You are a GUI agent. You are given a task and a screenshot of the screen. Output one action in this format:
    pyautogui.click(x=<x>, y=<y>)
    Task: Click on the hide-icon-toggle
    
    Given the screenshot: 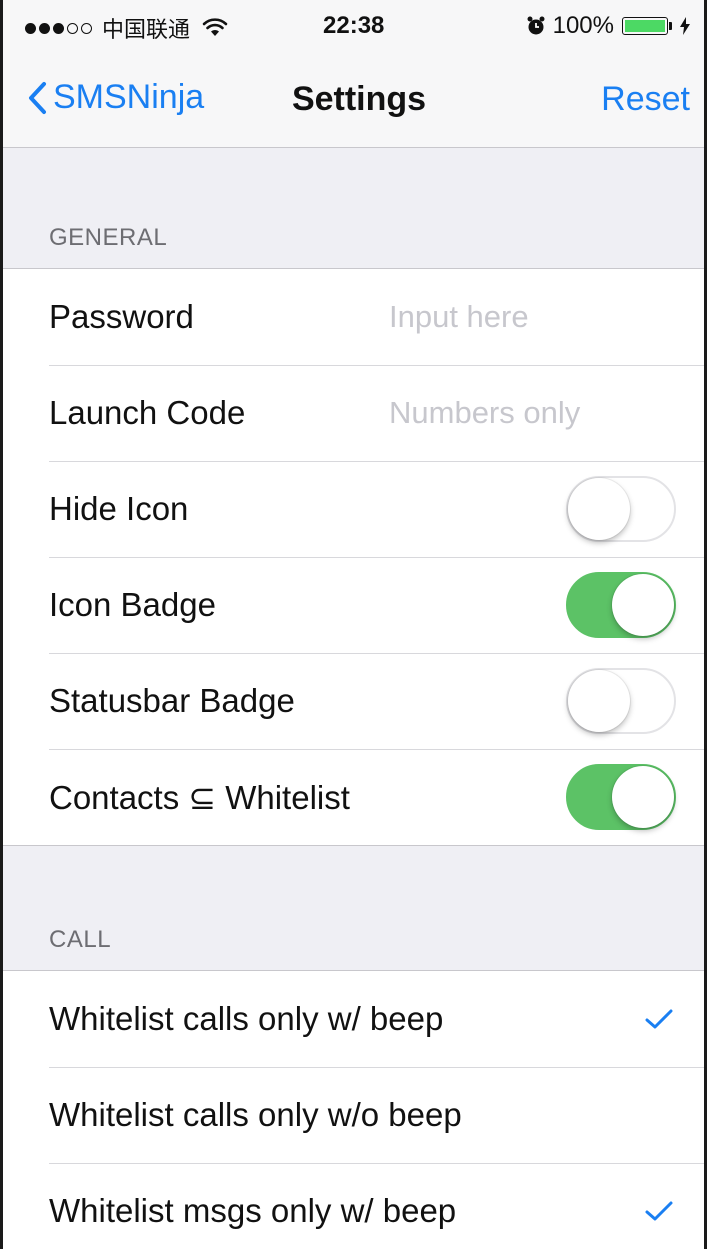 What is the action you would take?
    pyautogui.click(x=621, y=509)
    